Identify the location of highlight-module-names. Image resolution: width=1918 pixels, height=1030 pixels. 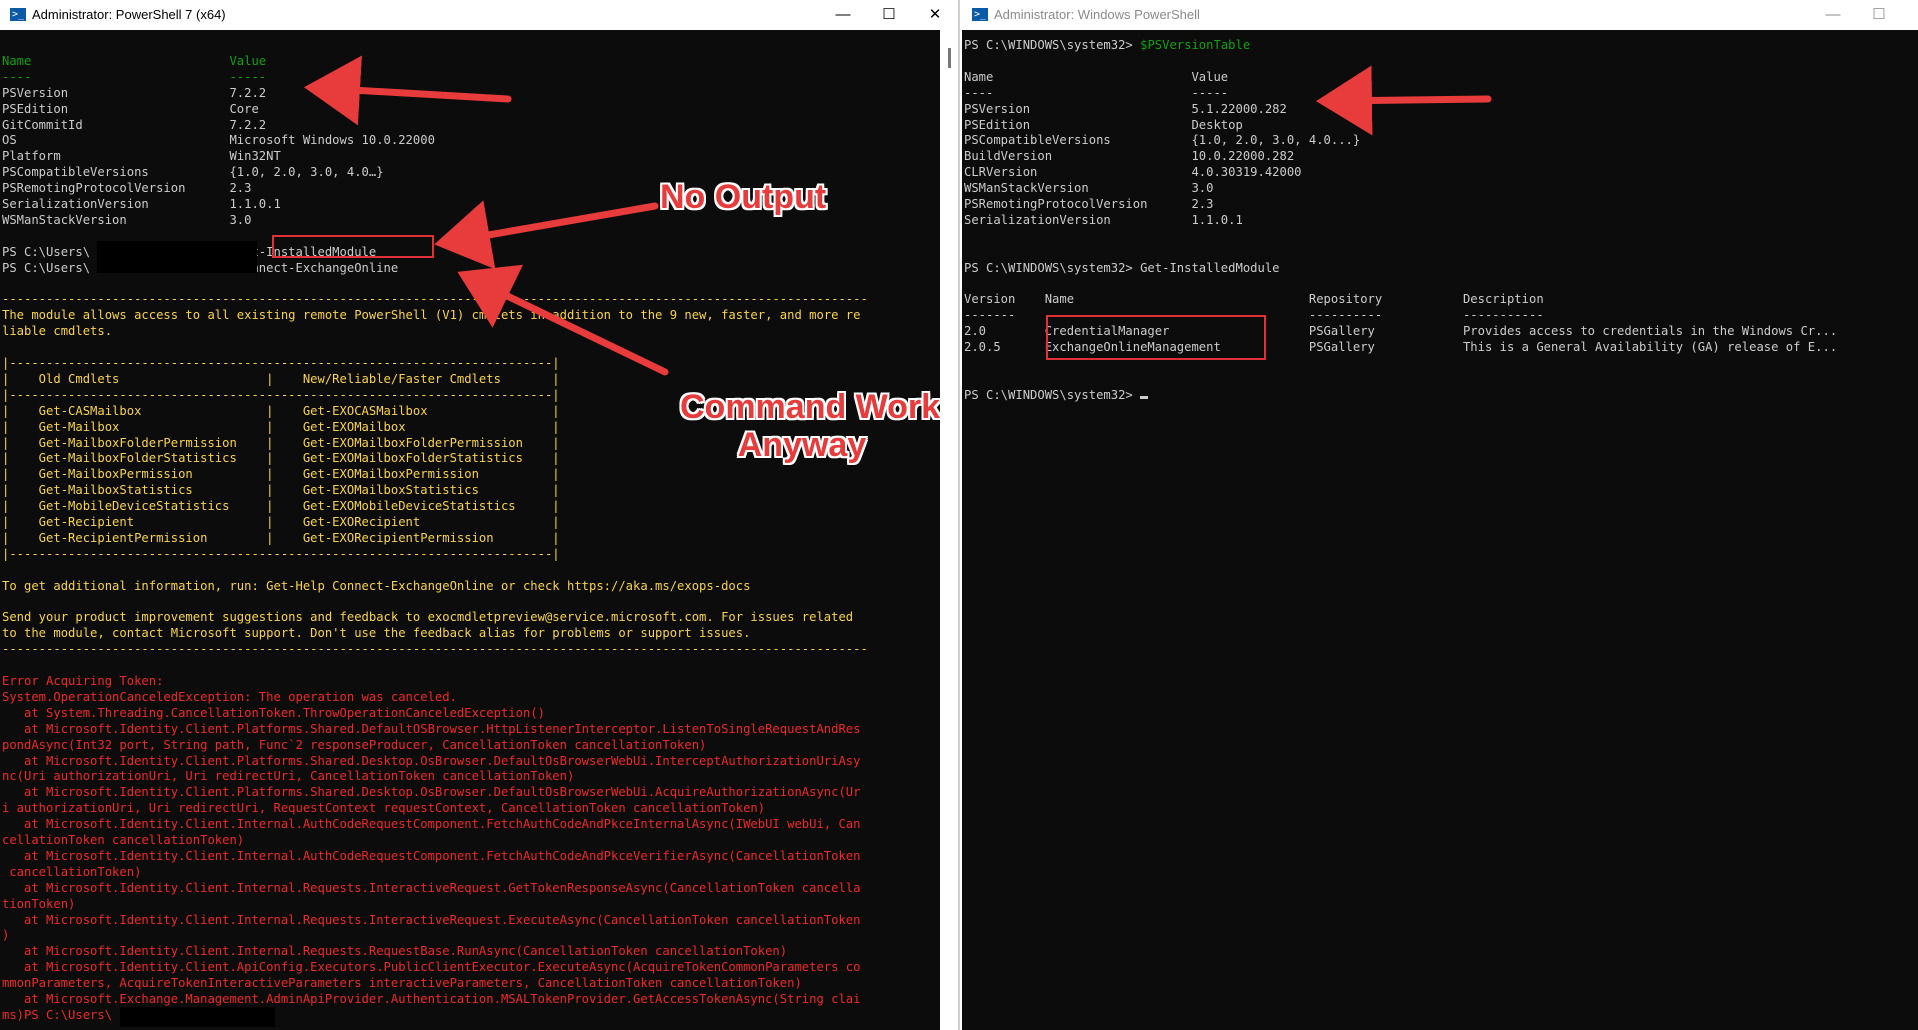
(1156, 337).